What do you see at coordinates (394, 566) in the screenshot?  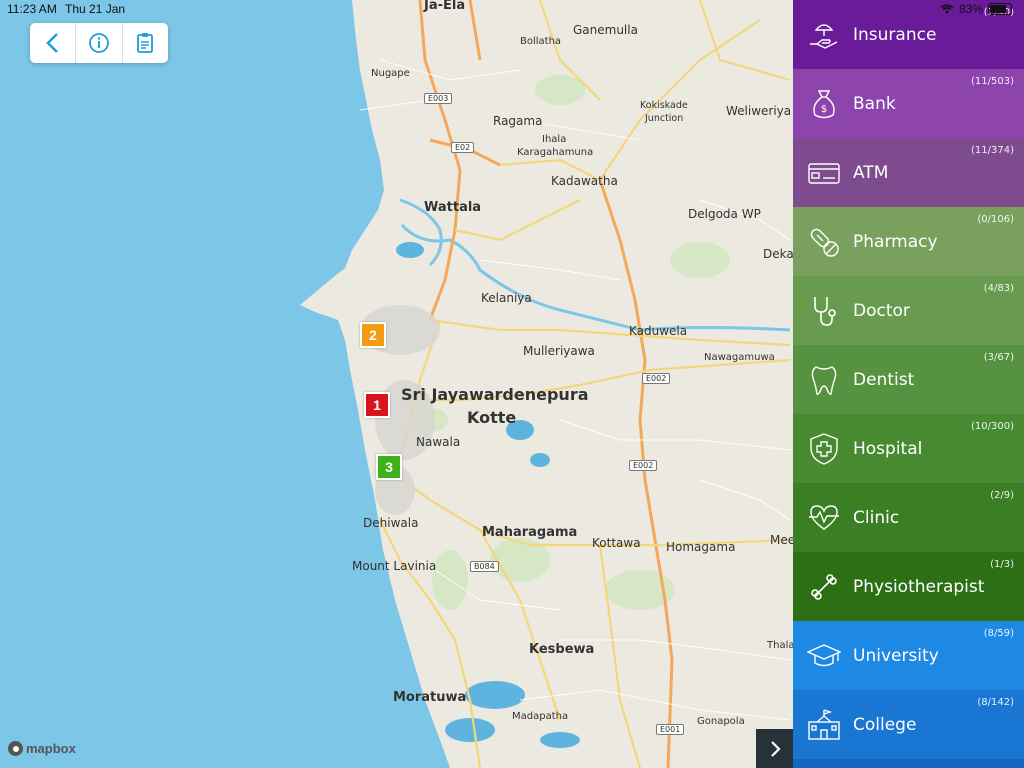 I see `map-label-mount-lavinia: Mount Lavinia` at bounding box center [394, 566].